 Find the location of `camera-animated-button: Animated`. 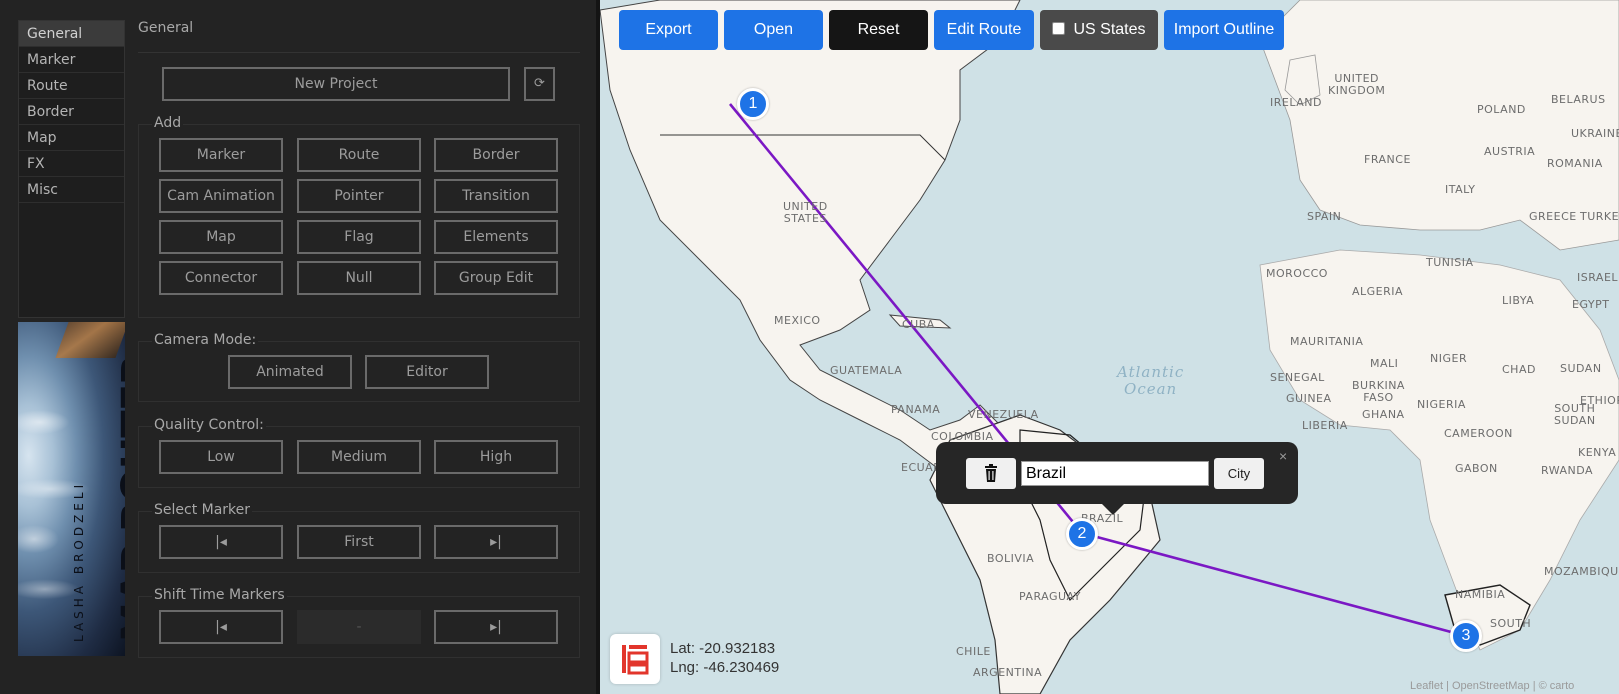

camera-animated-button: Animated is located at coordinates (290, 372).